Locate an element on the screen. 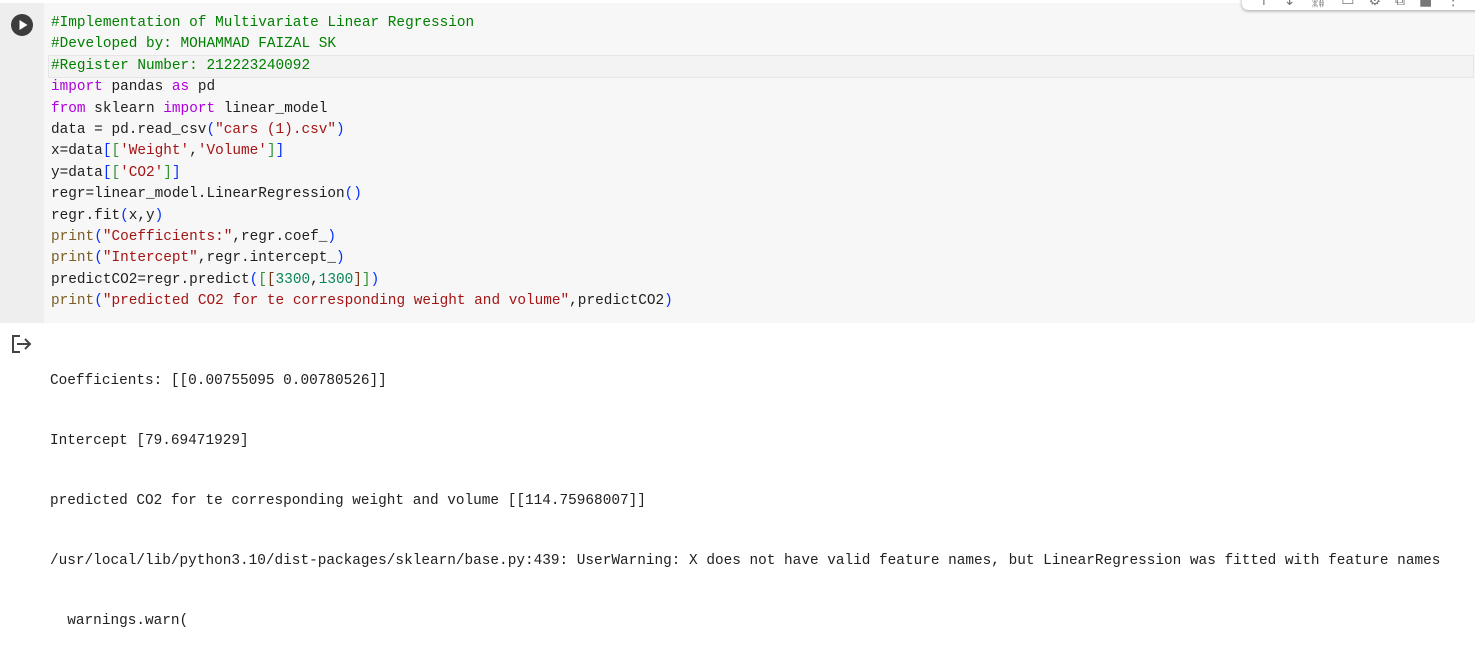 The image size is (1475, 671). code-token: 3300 is located at coordinates (293, 279).